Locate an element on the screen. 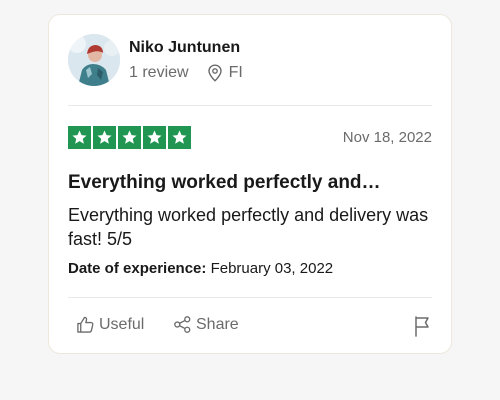 Image resolution: width=500 pixels, height=400 pixels. flag-icon is located at coordinates (422, 326).